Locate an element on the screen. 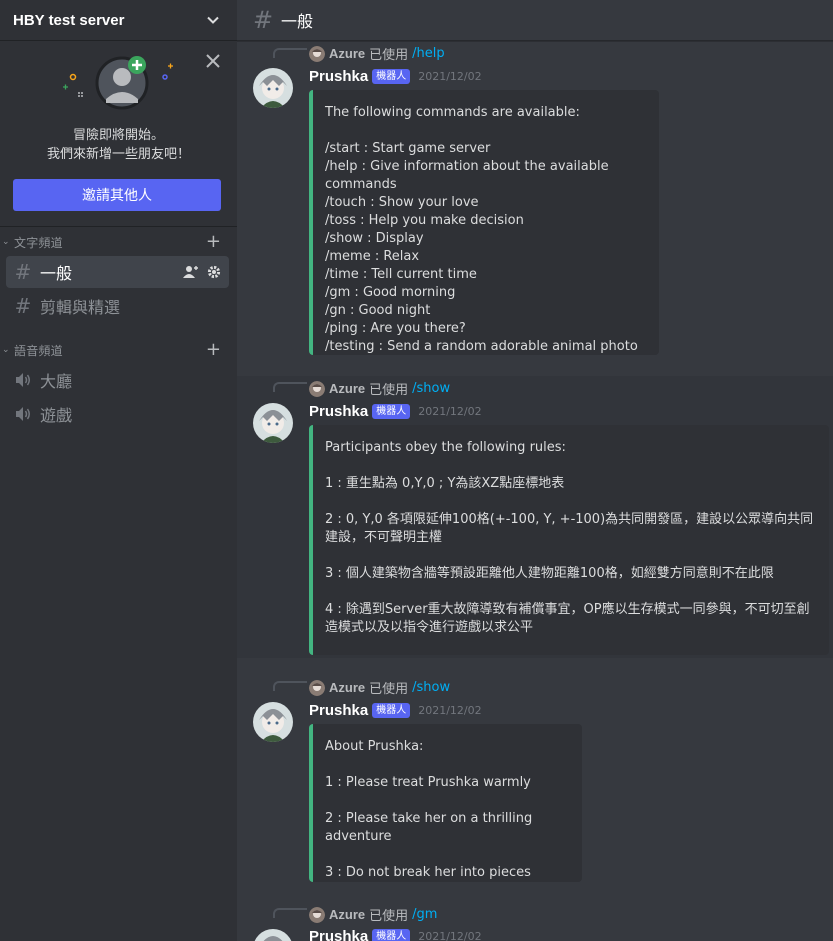 The image size is (833, 941). channel-label: 剪輯與精選 is located at coordinates (80, 307).